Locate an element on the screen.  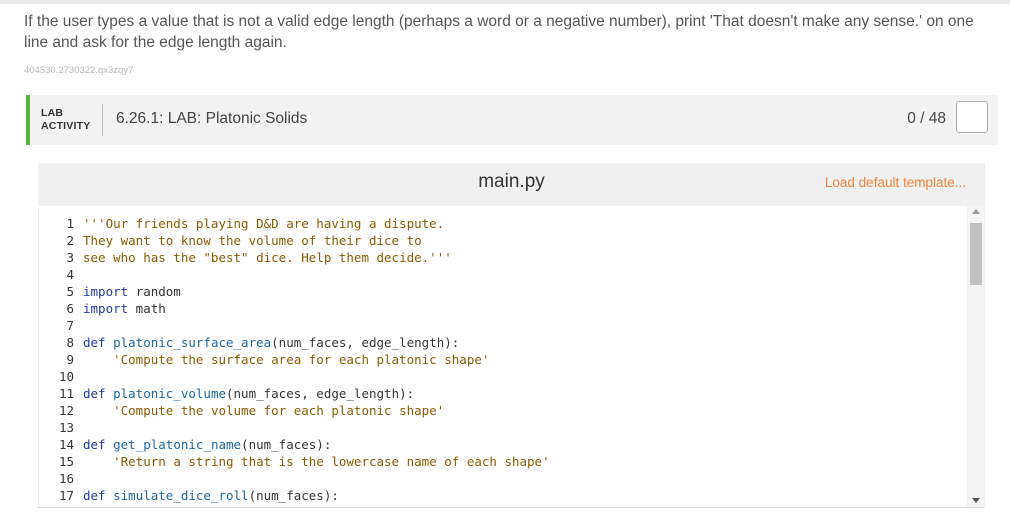
code-text: def simulate_dice_roll(num_faces): is located at coordinates (211, 495).